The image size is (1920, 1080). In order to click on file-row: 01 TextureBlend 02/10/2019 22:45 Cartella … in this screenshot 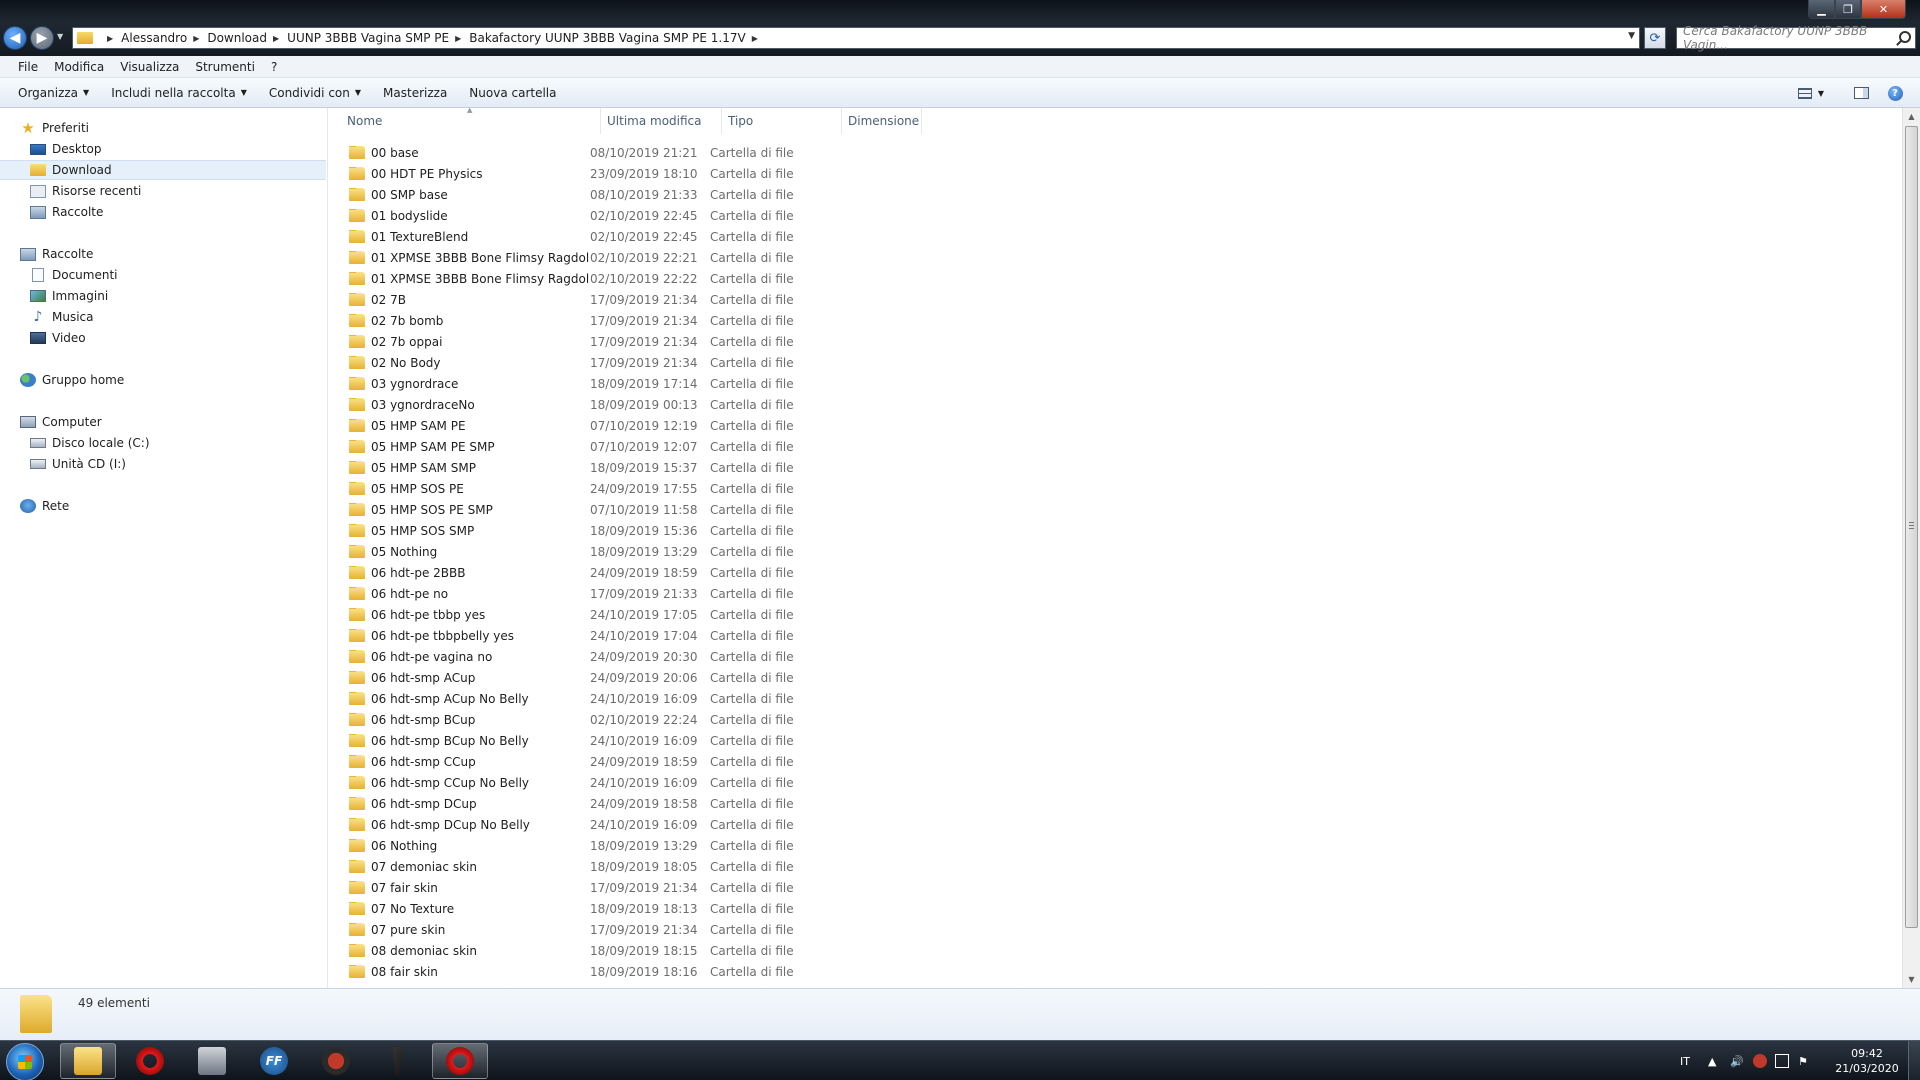, I will do `click(1114, 236)`.